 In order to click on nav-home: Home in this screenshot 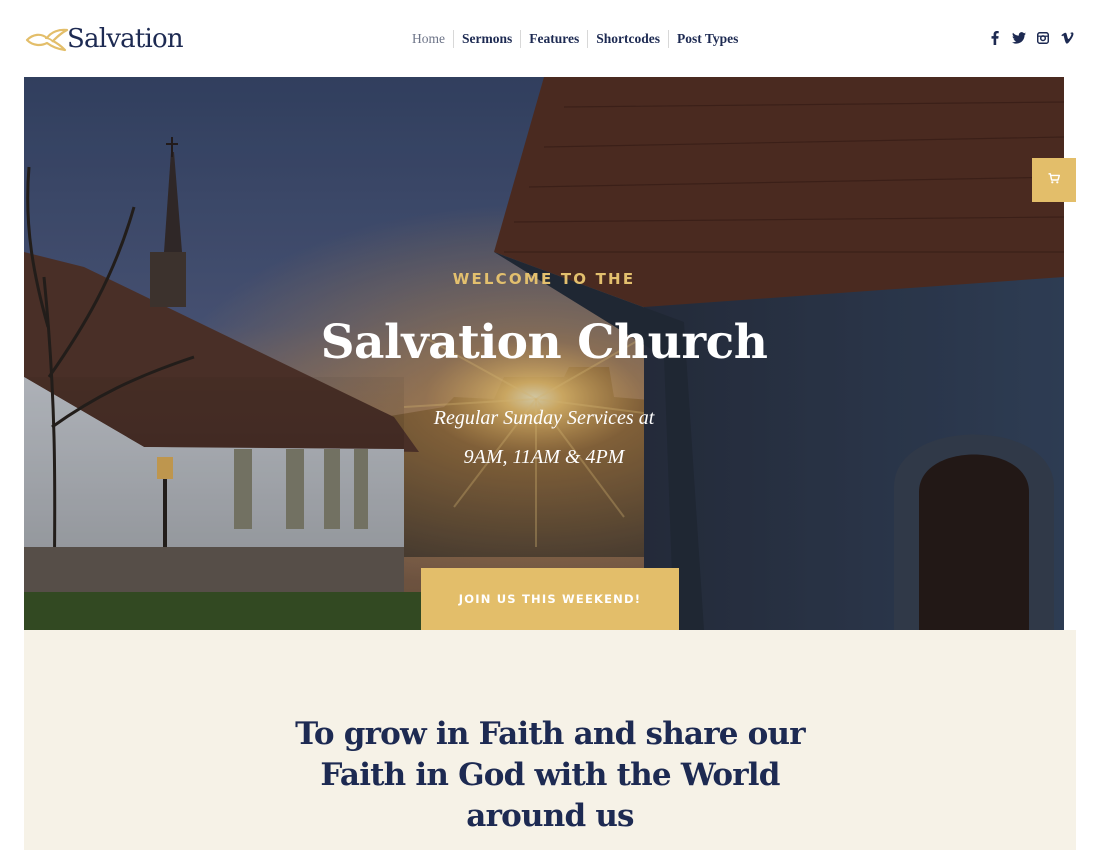, I will do `click(428, 39)`.